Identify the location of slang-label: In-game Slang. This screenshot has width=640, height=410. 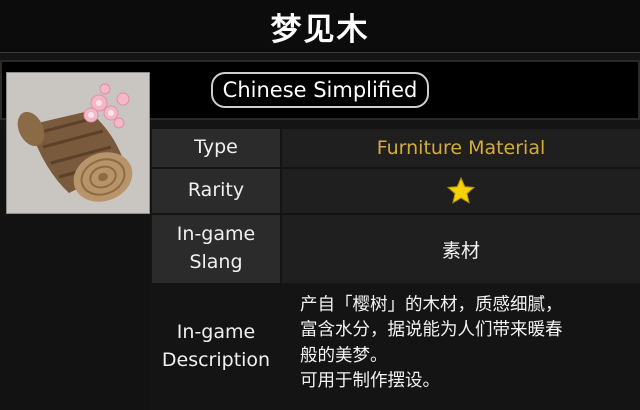
(216, 250).